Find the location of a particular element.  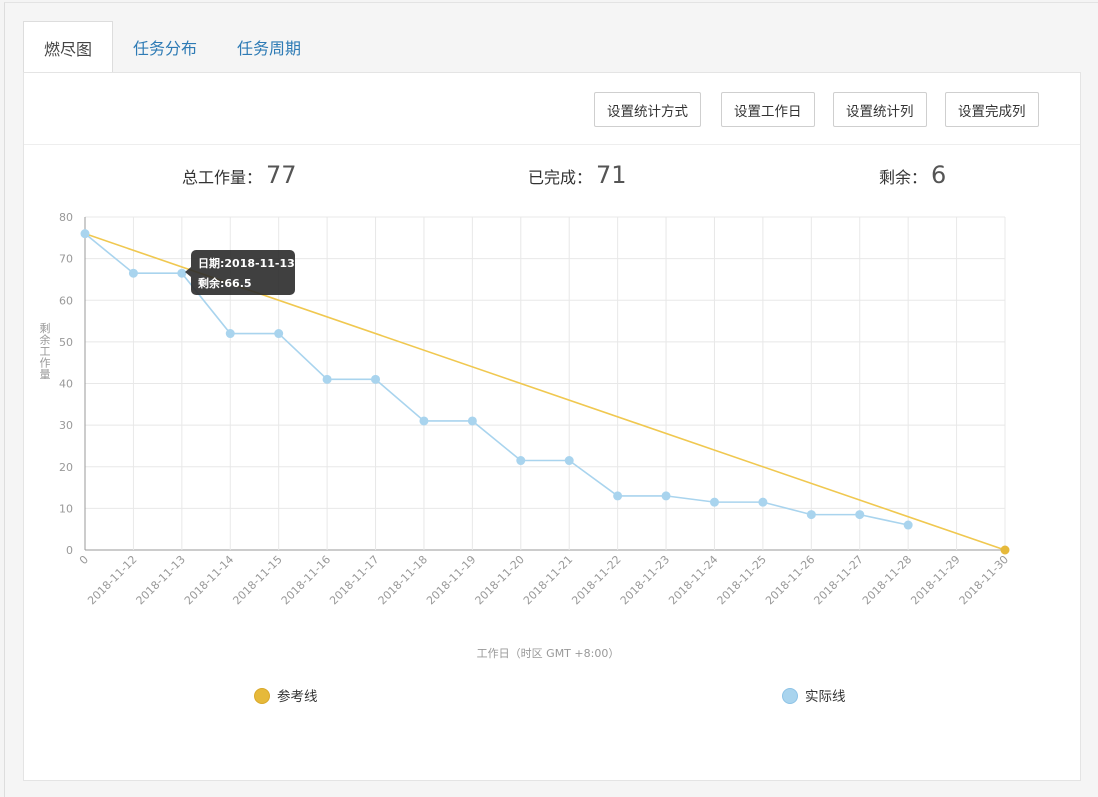

x-axis-label: 工作日（时区 GMT +8:00） is located at coordinates (548, 653).